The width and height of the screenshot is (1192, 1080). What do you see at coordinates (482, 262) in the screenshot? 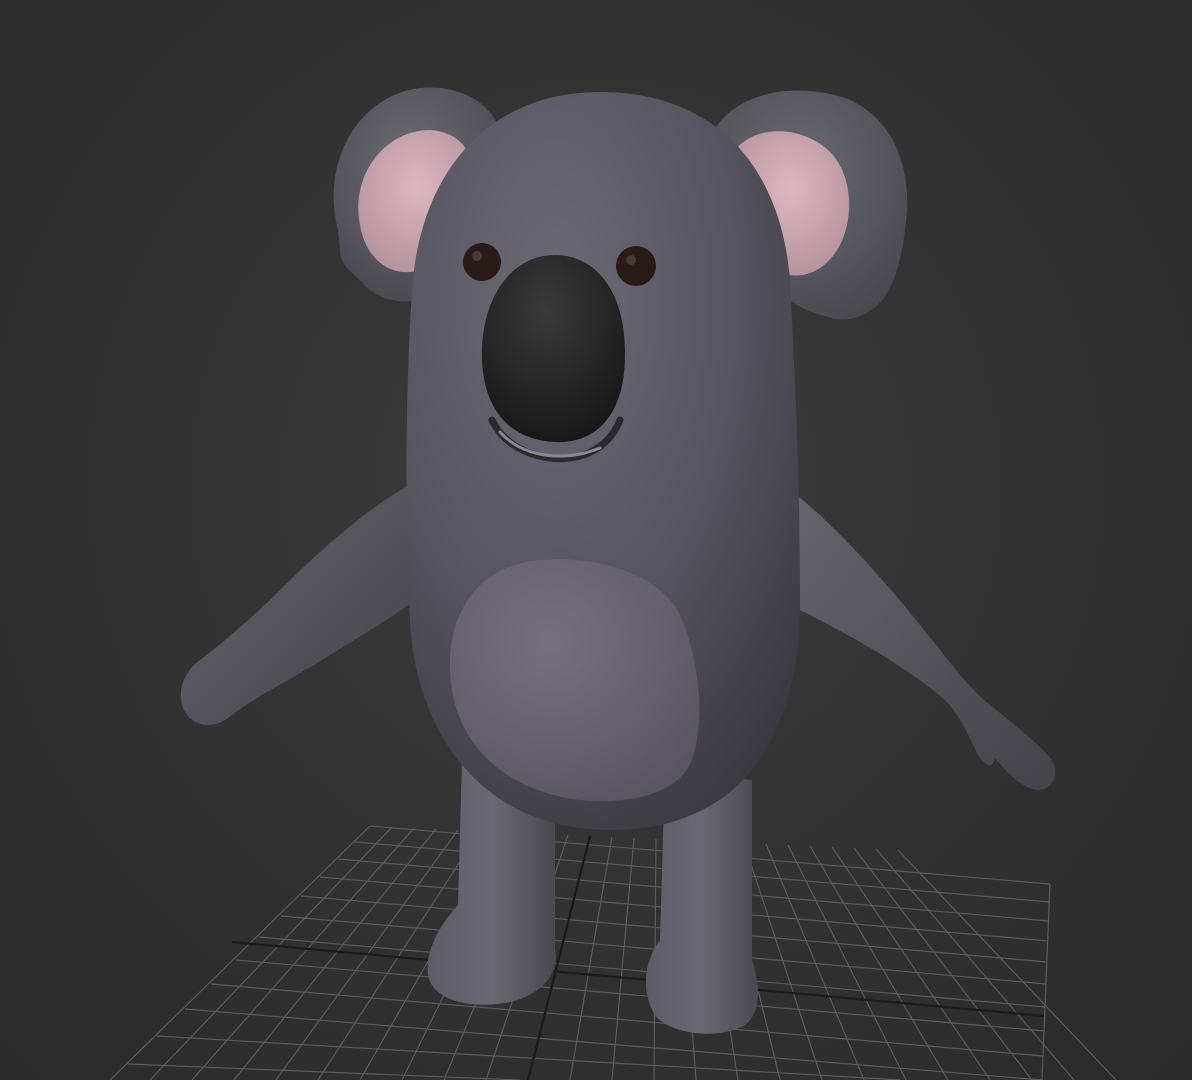
I see `left-eye` at bounding box center [482, 262].